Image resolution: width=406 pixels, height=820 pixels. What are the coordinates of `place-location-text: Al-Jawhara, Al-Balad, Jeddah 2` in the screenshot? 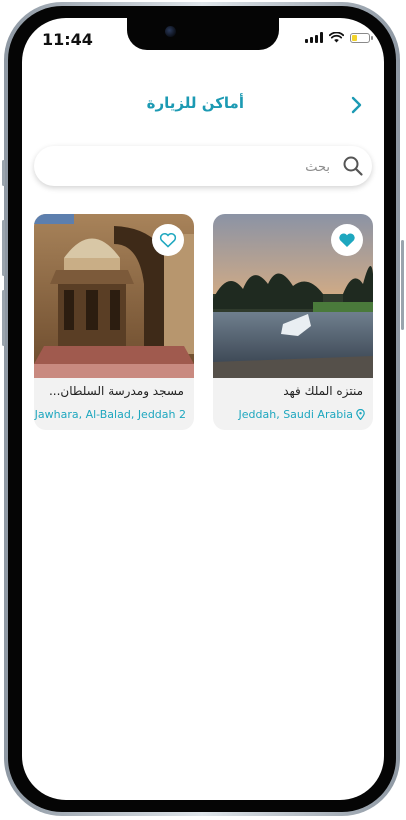 It's located at (110, 414).